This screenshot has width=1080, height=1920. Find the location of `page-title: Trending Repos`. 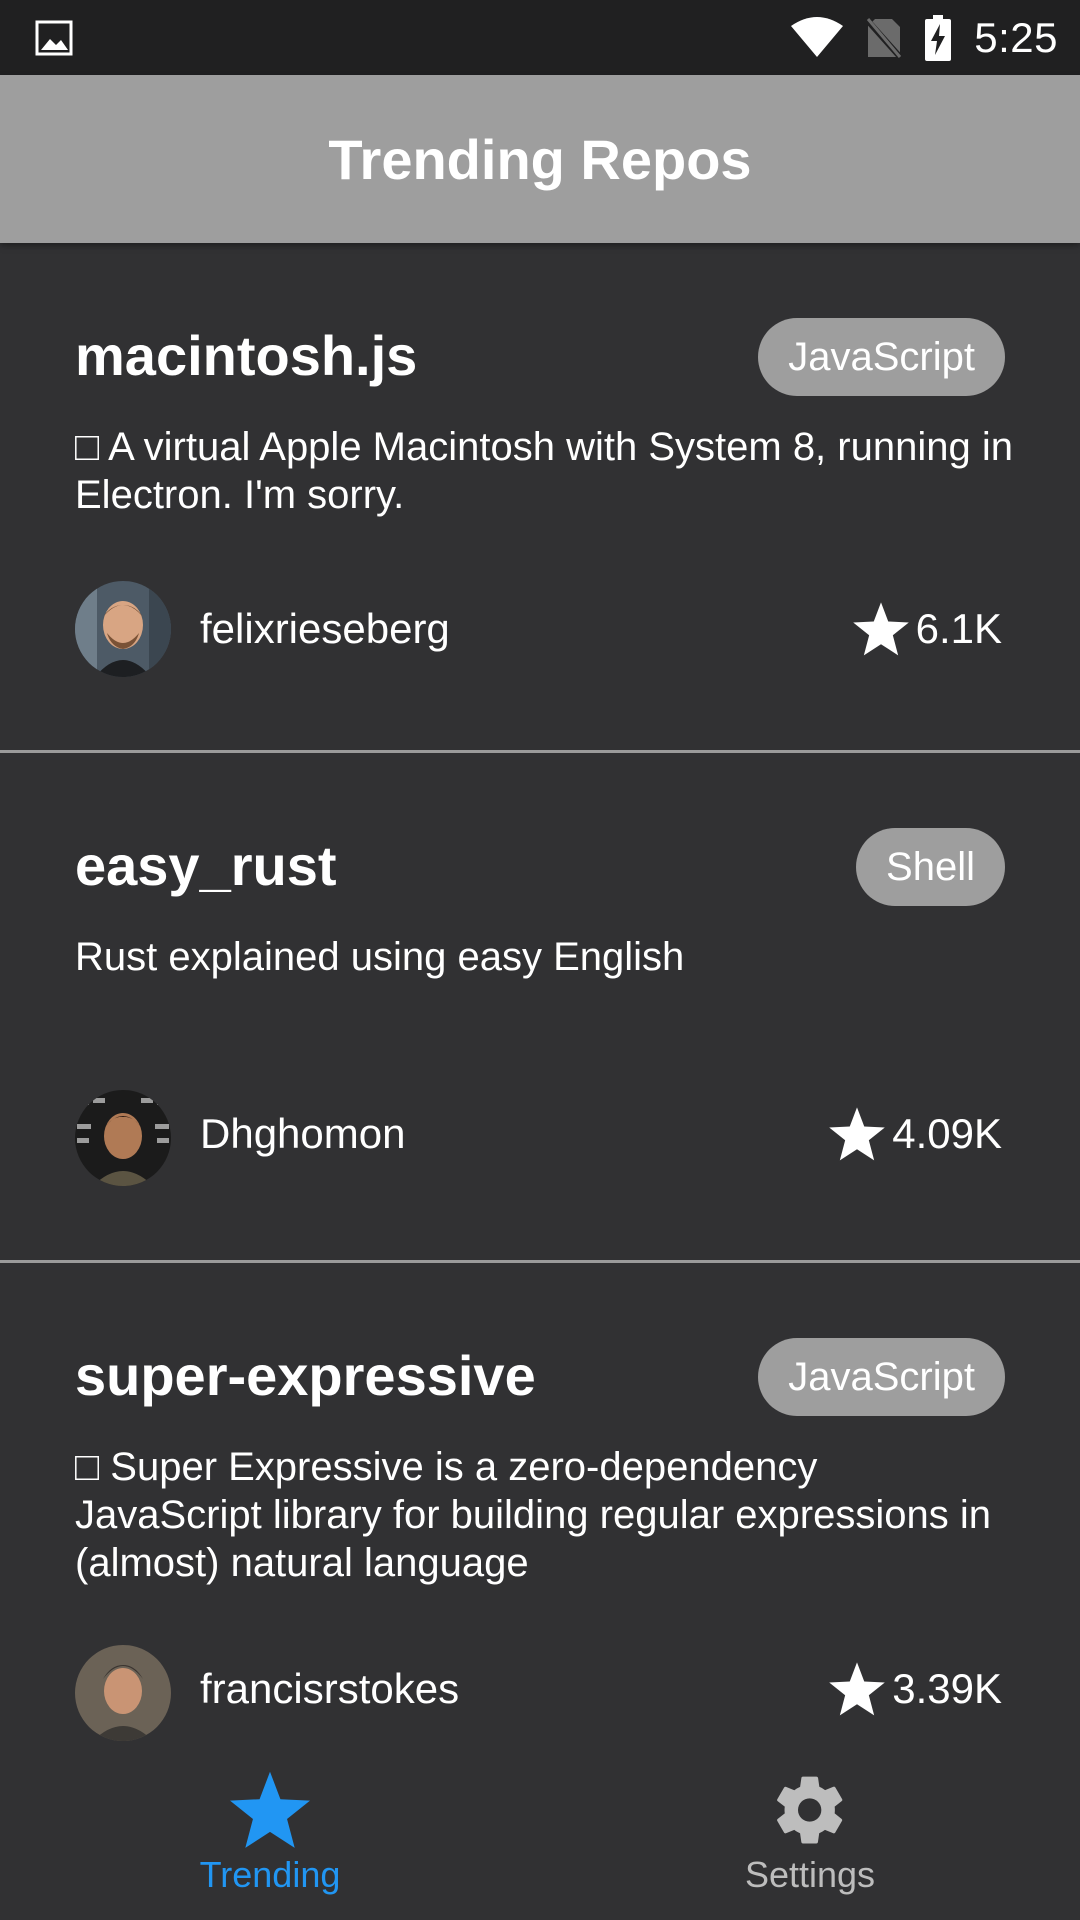

page-title: Trending Repos is located at coordinates (540, 159).